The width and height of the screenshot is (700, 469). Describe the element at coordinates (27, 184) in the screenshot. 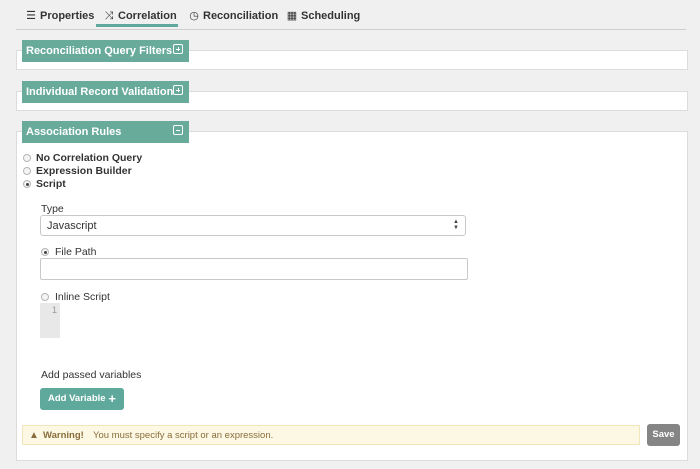

I see `radio-script` at that location.